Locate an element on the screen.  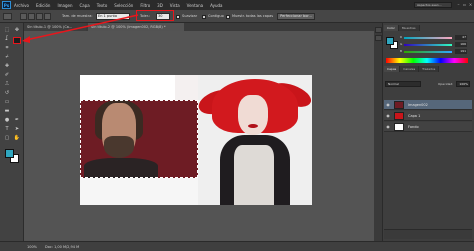
shape-tool-icon: ▢ is located at coordinates (7, 138).